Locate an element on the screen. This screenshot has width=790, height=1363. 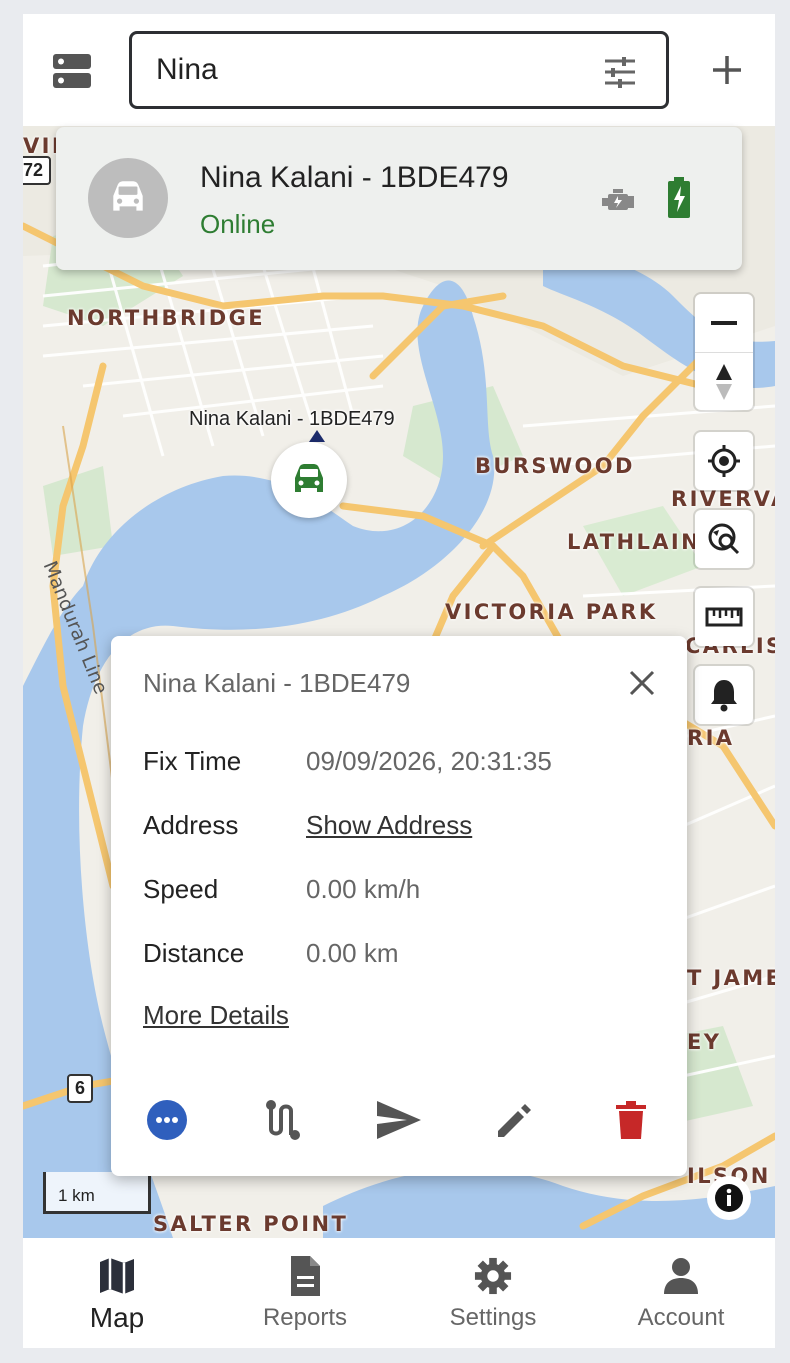
row-value: 0.00 km is located at coordinates (352, 953).